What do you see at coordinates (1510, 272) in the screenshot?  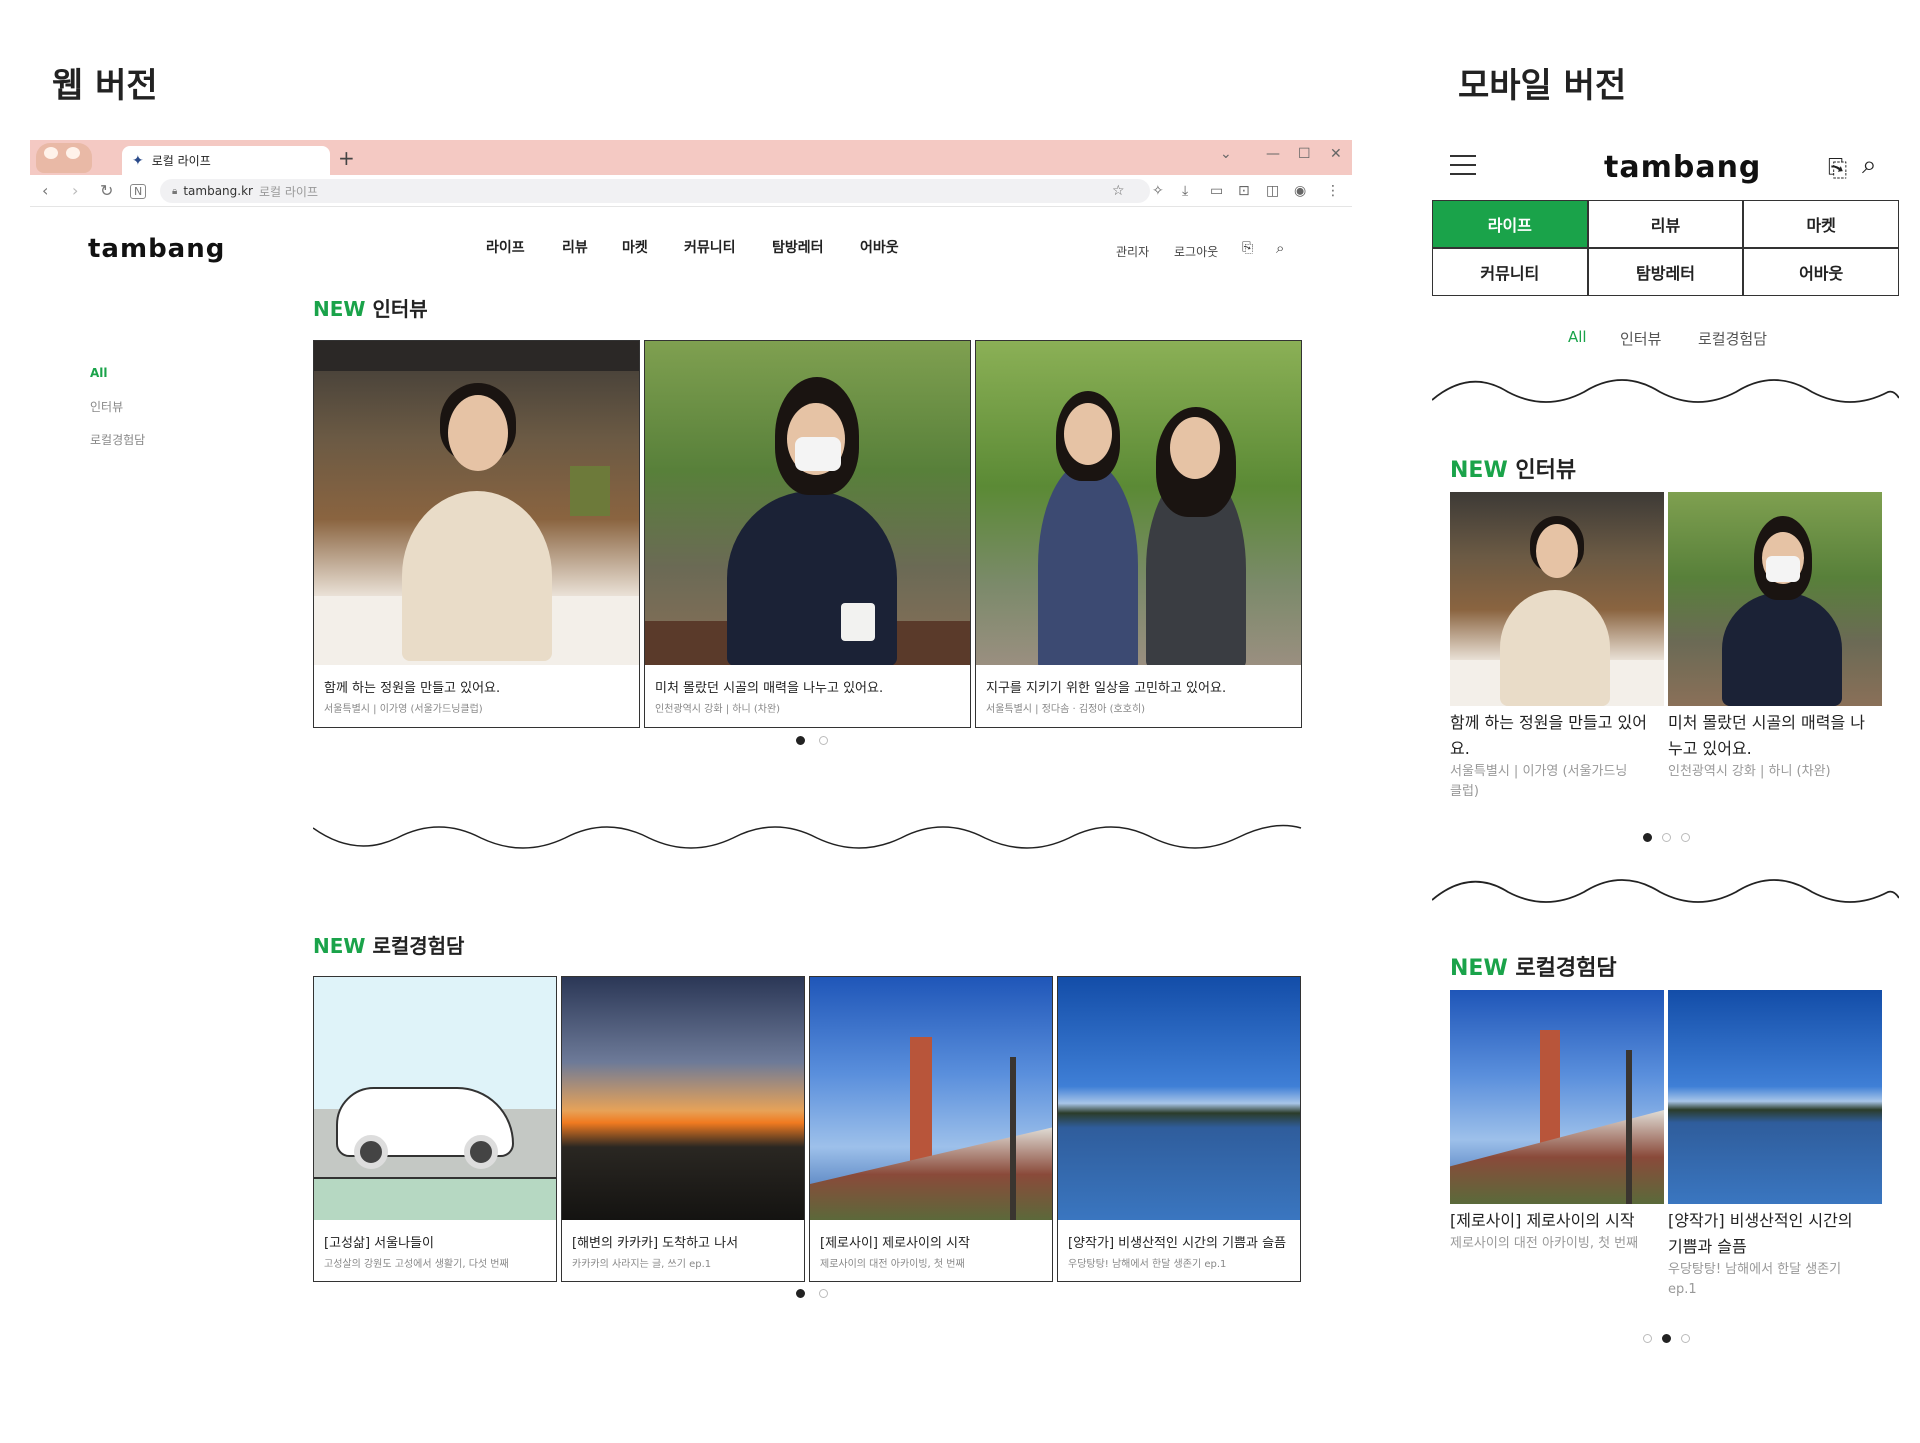 I see `mobile-nav-community: 커뮤니티` at bounding box center [1510, 272].